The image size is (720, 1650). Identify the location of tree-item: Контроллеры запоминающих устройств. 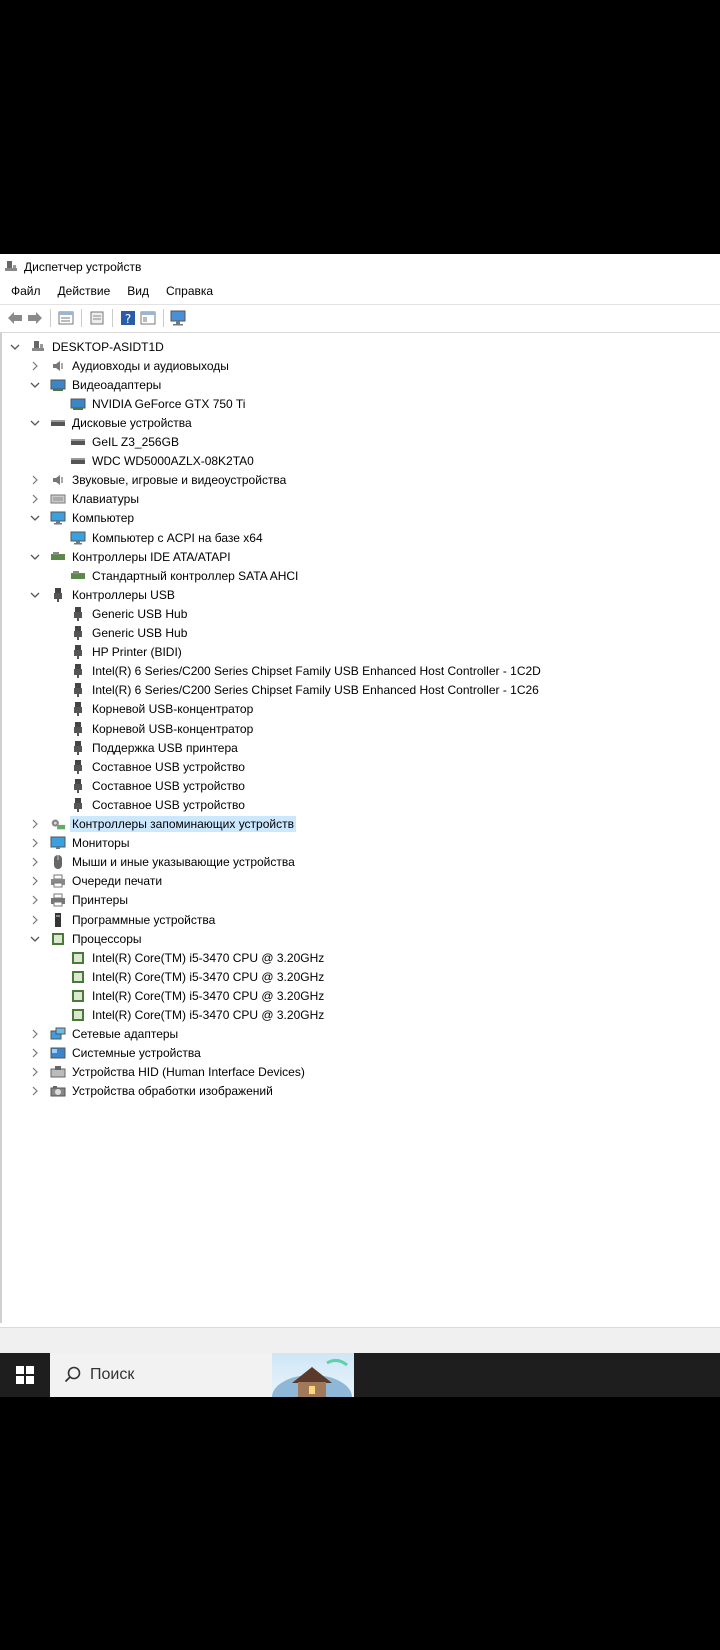
(163, 824).